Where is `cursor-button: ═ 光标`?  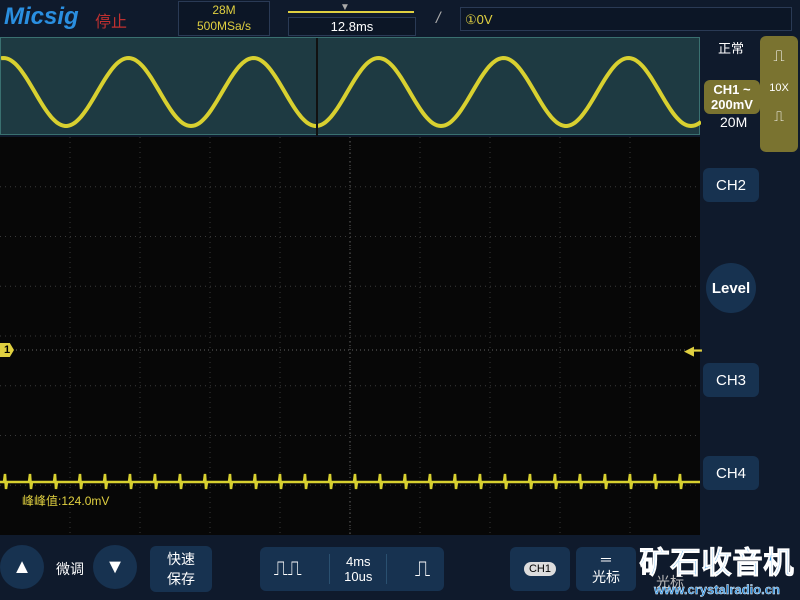
cursor-button: ═ 光标 is located at coordinates (606, 569).